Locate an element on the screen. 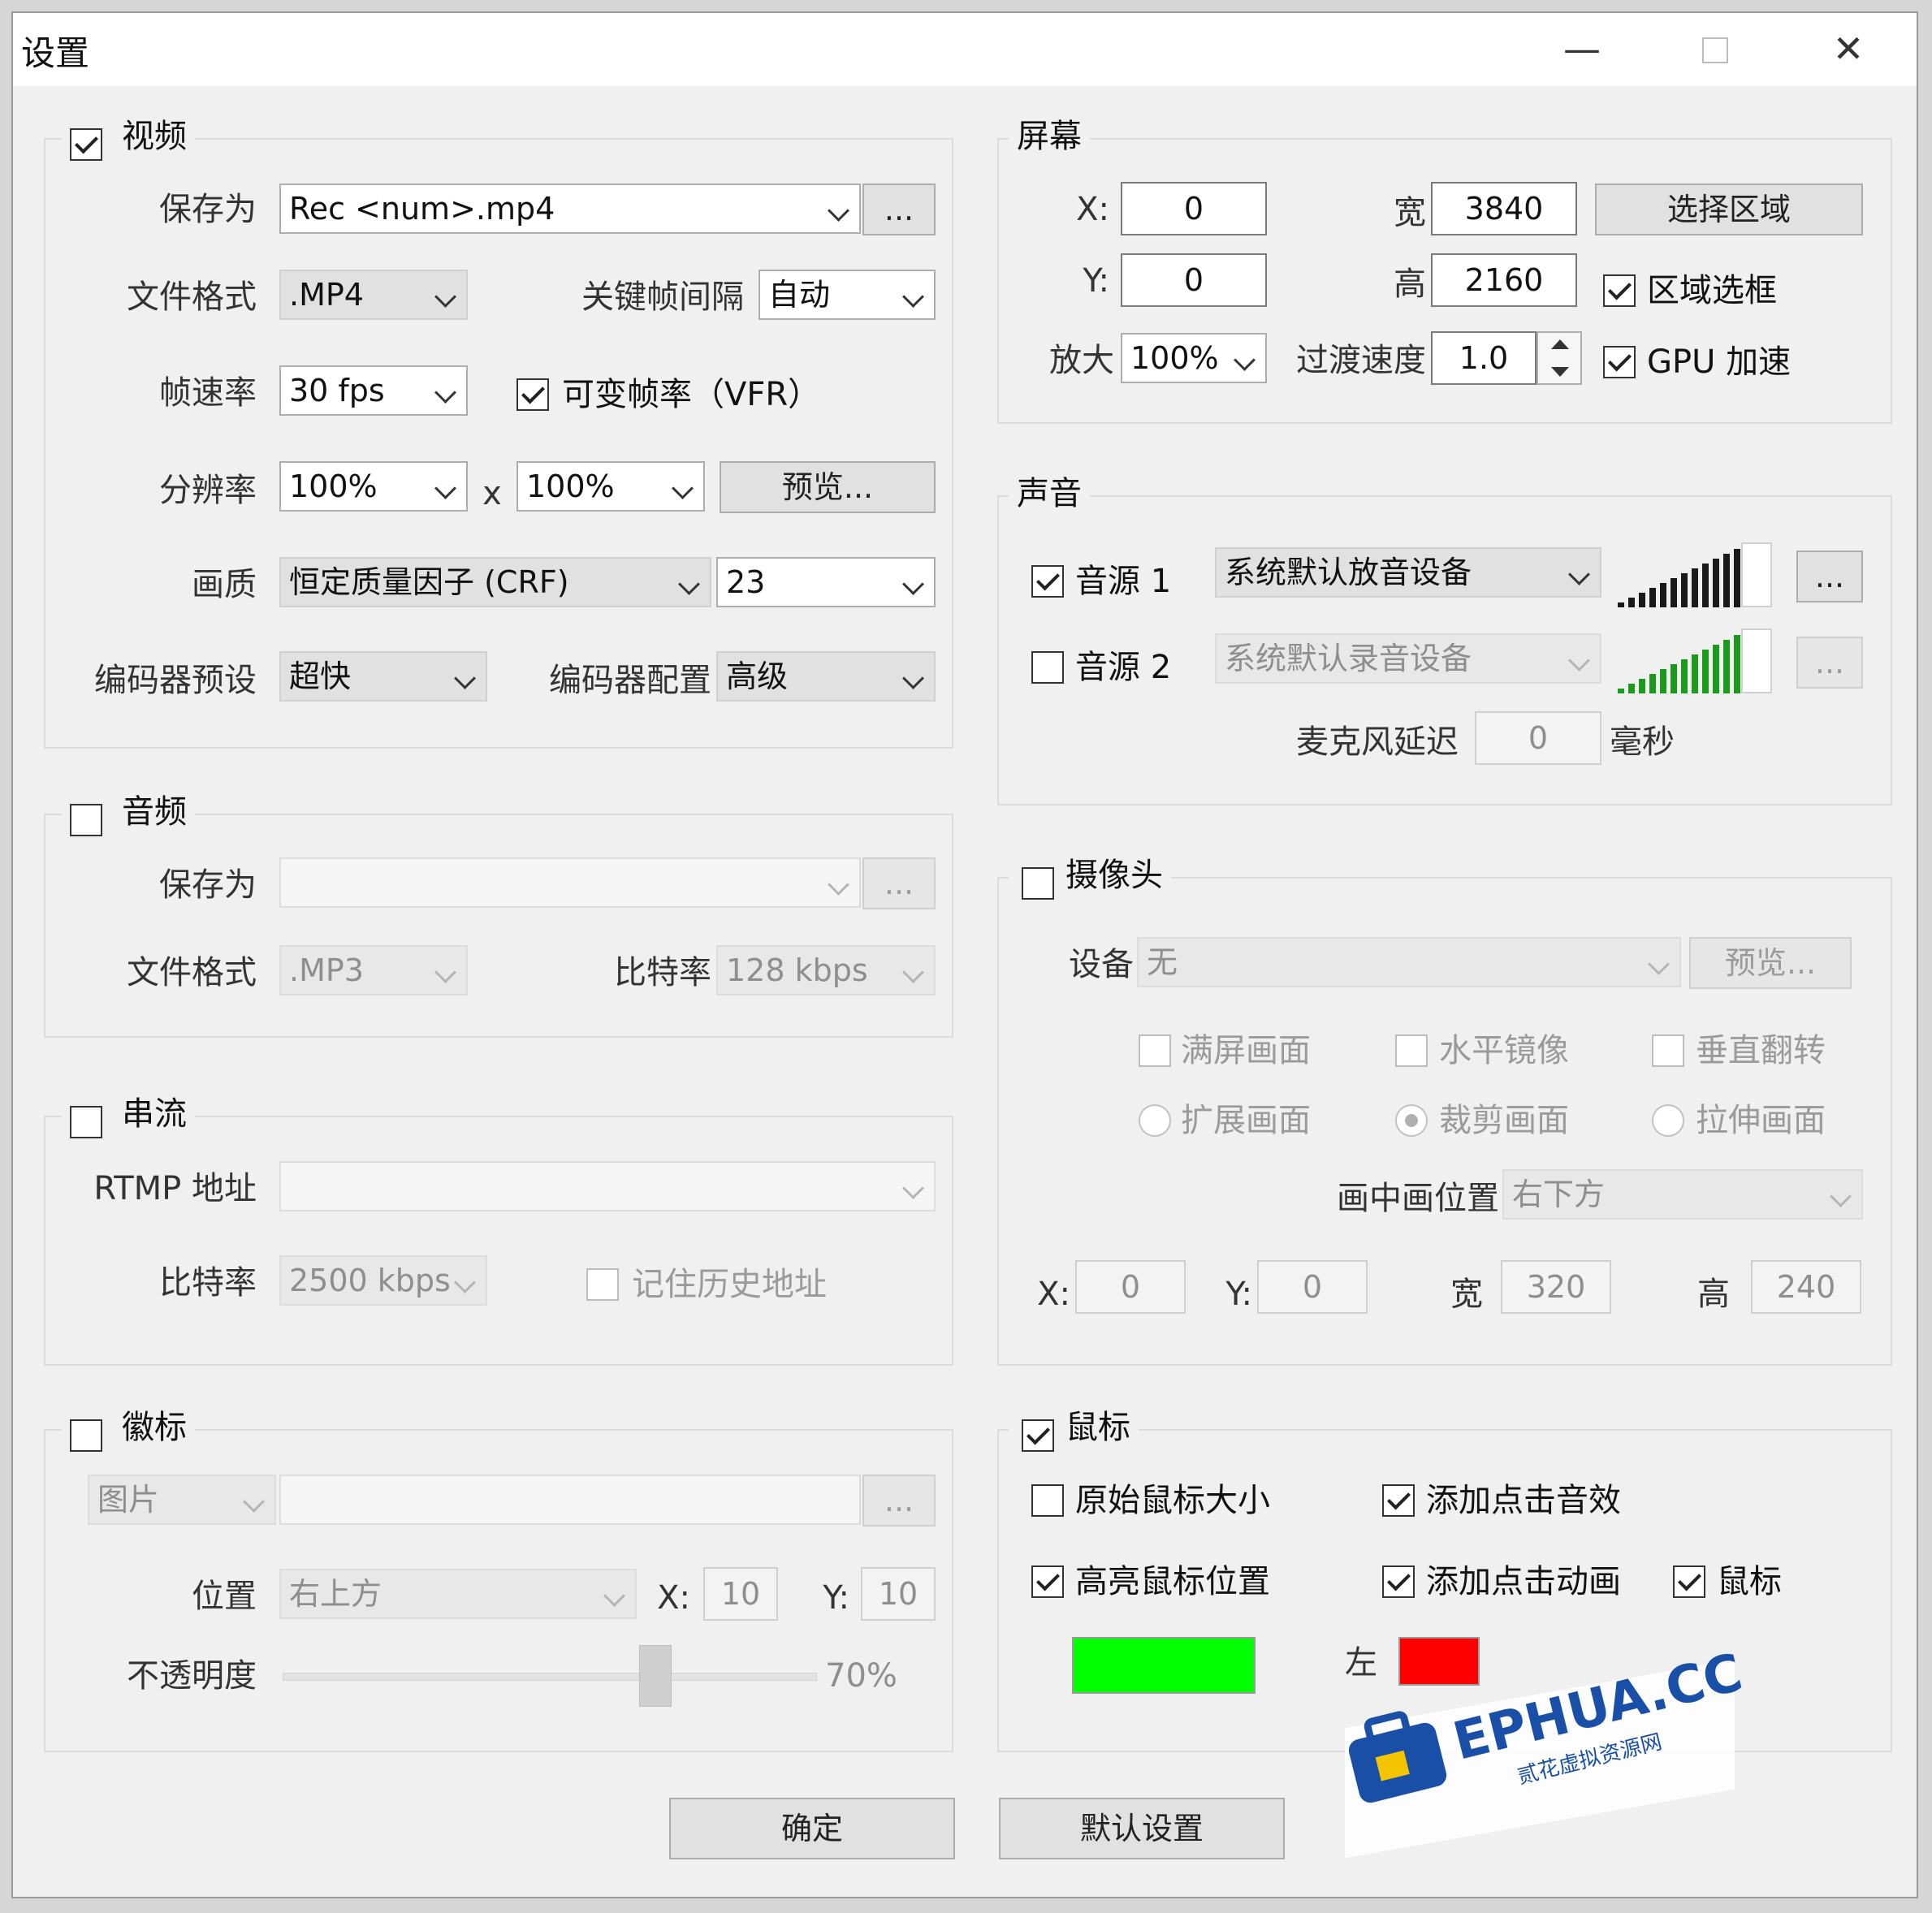 The image size is (1932, 1913). transition-speed-input: 1.0 is located at coordinates (1484, 358).